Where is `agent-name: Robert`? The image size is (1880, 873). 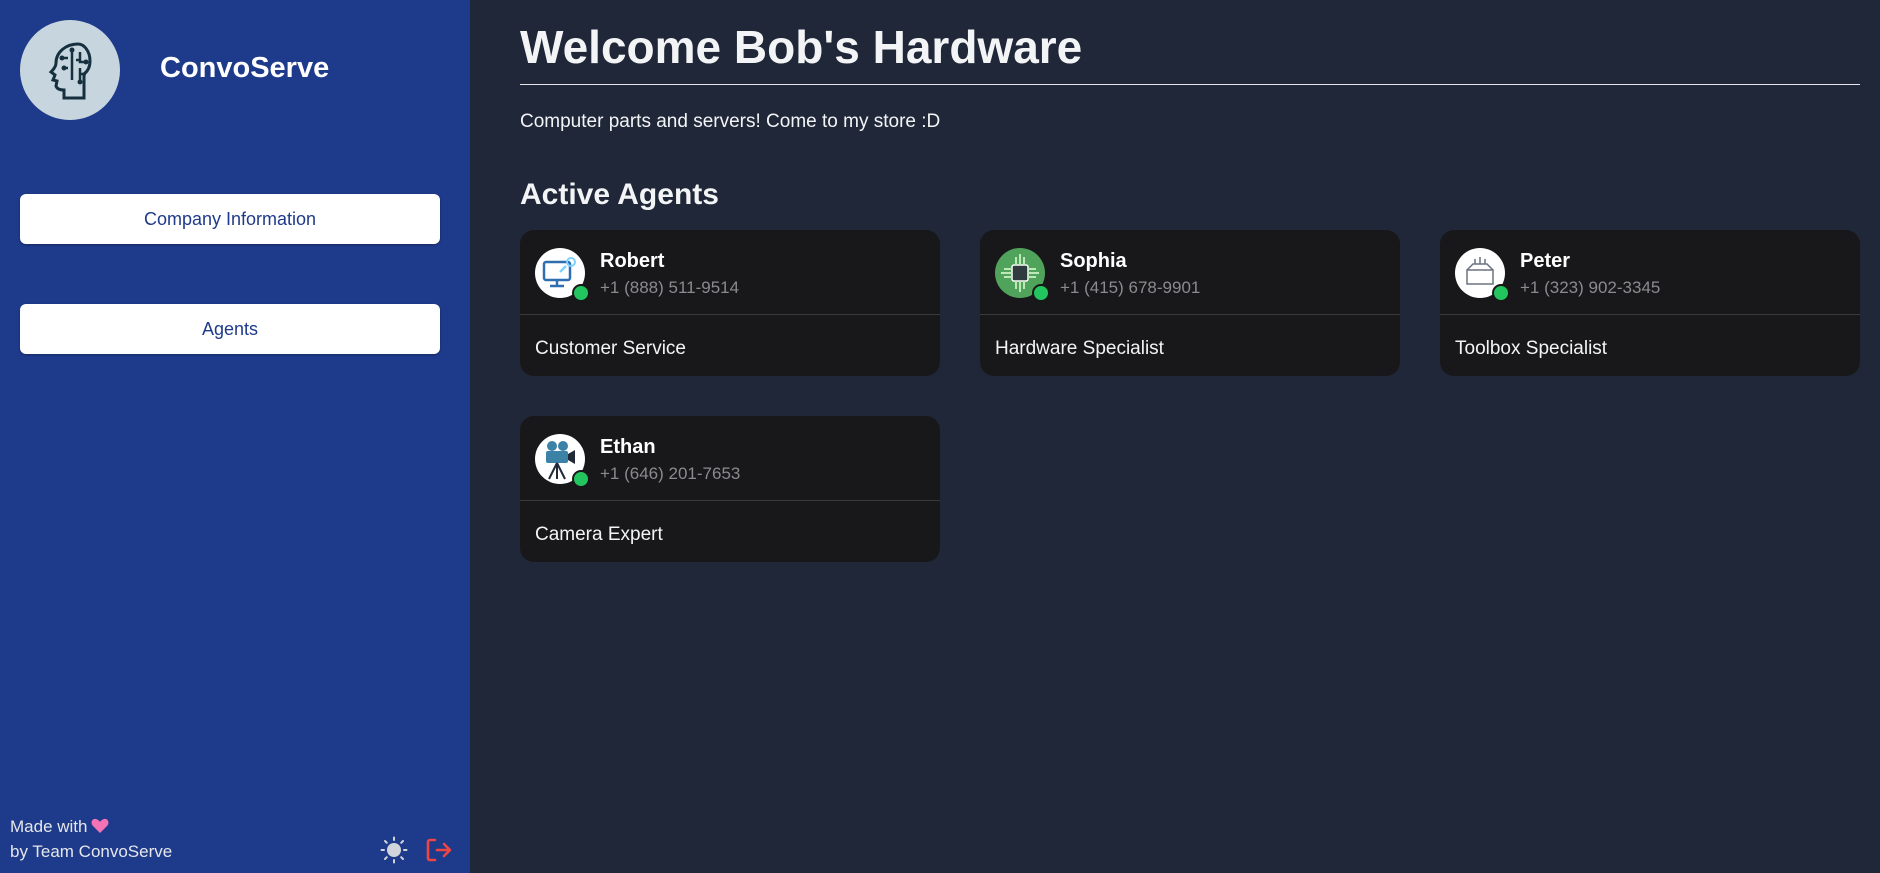 agent-name: Robert is located at coordinates (632, 261).